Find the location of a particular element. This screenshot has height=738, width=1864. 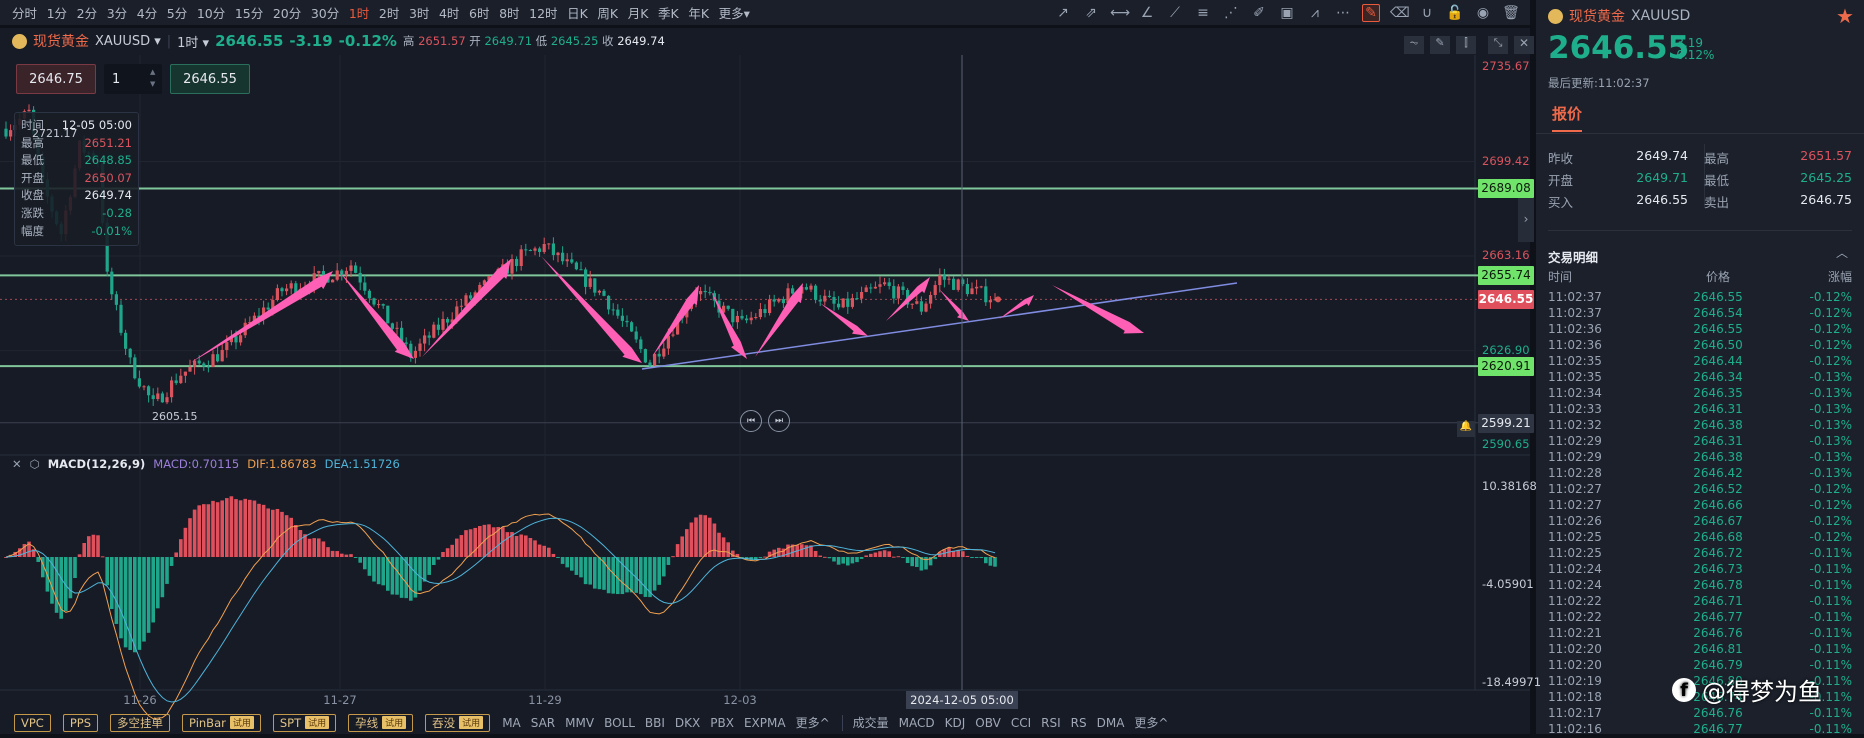

sub-indicator: RSI is located at coordinates (1051, 723).